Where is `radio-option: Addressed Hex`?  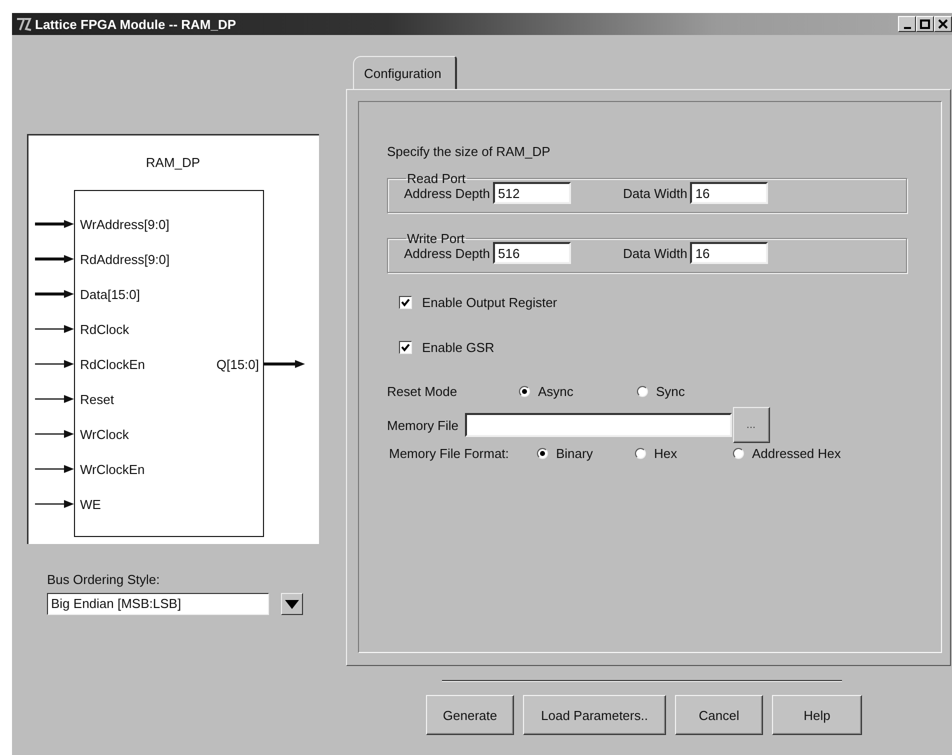
radio-option: Addressed Hex is located at coordinates (803, 453).